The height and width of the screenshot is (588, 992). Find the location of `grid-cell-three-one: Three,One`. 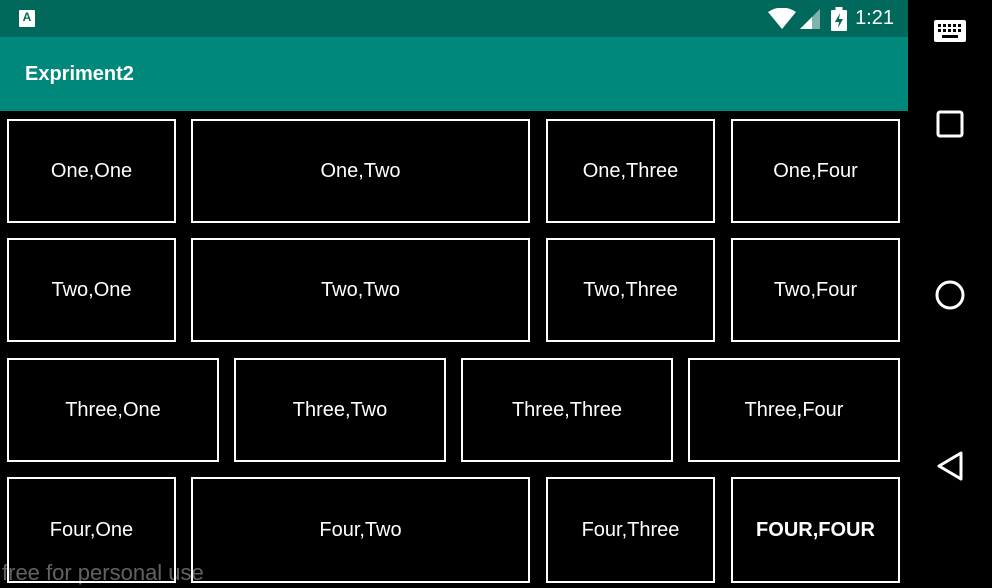

grid-cell-three-one: Three,One is located at coordinates (113, 410).